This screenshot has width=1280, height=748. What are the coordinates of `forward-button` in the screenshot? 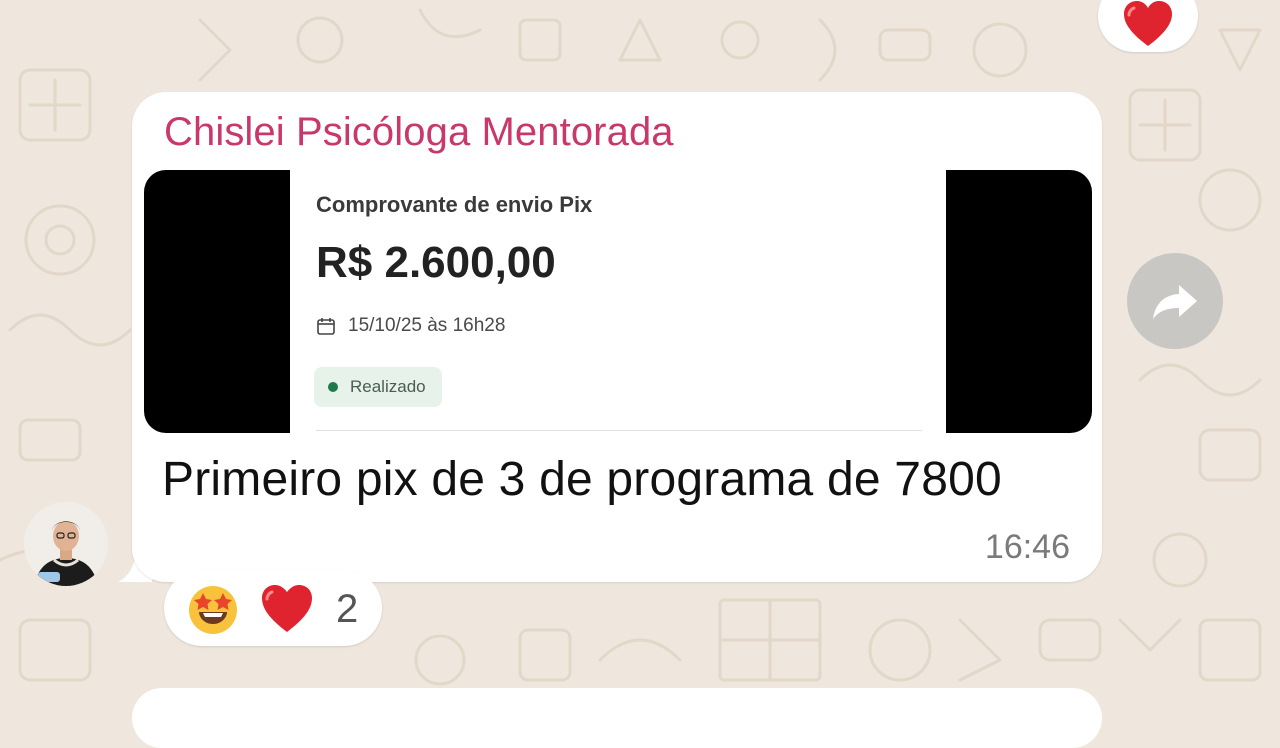 It's located at (1175, 301).